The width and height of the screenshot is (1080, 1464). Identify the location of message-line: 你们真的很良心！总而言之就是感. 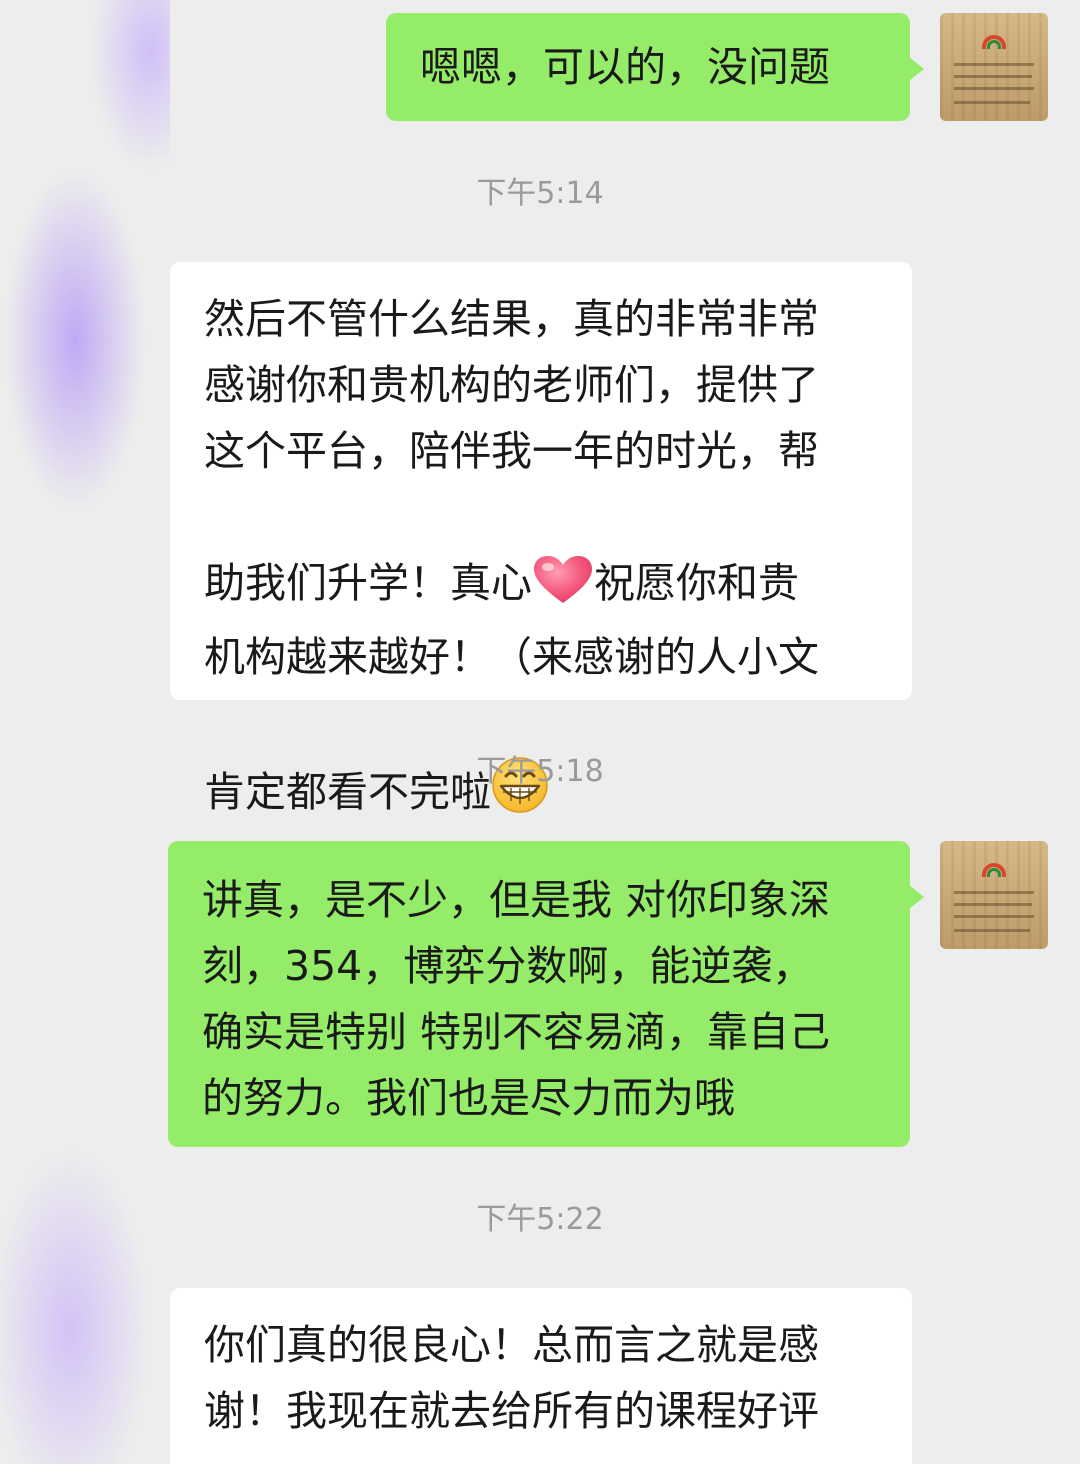
(511, 1345).